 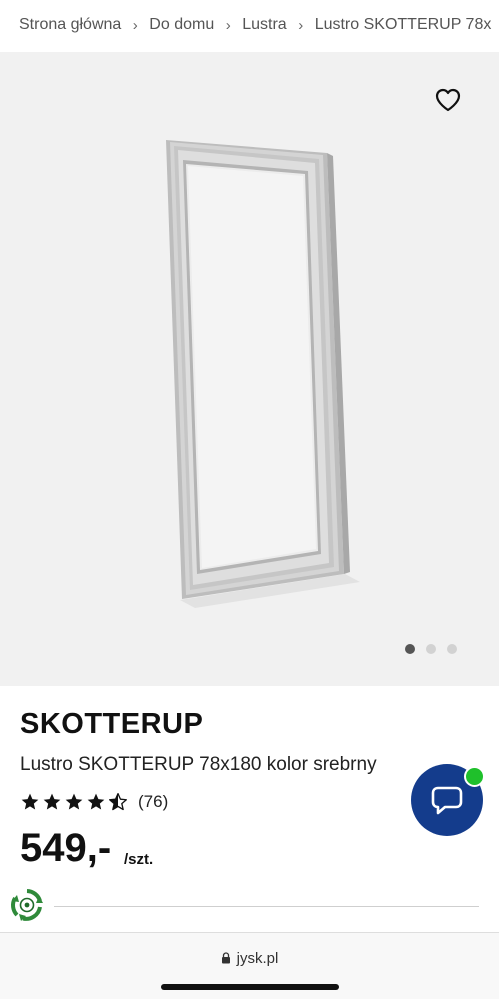 I want to click on breadcrumb-lustra: Lustra, so click(x=264, y=25).